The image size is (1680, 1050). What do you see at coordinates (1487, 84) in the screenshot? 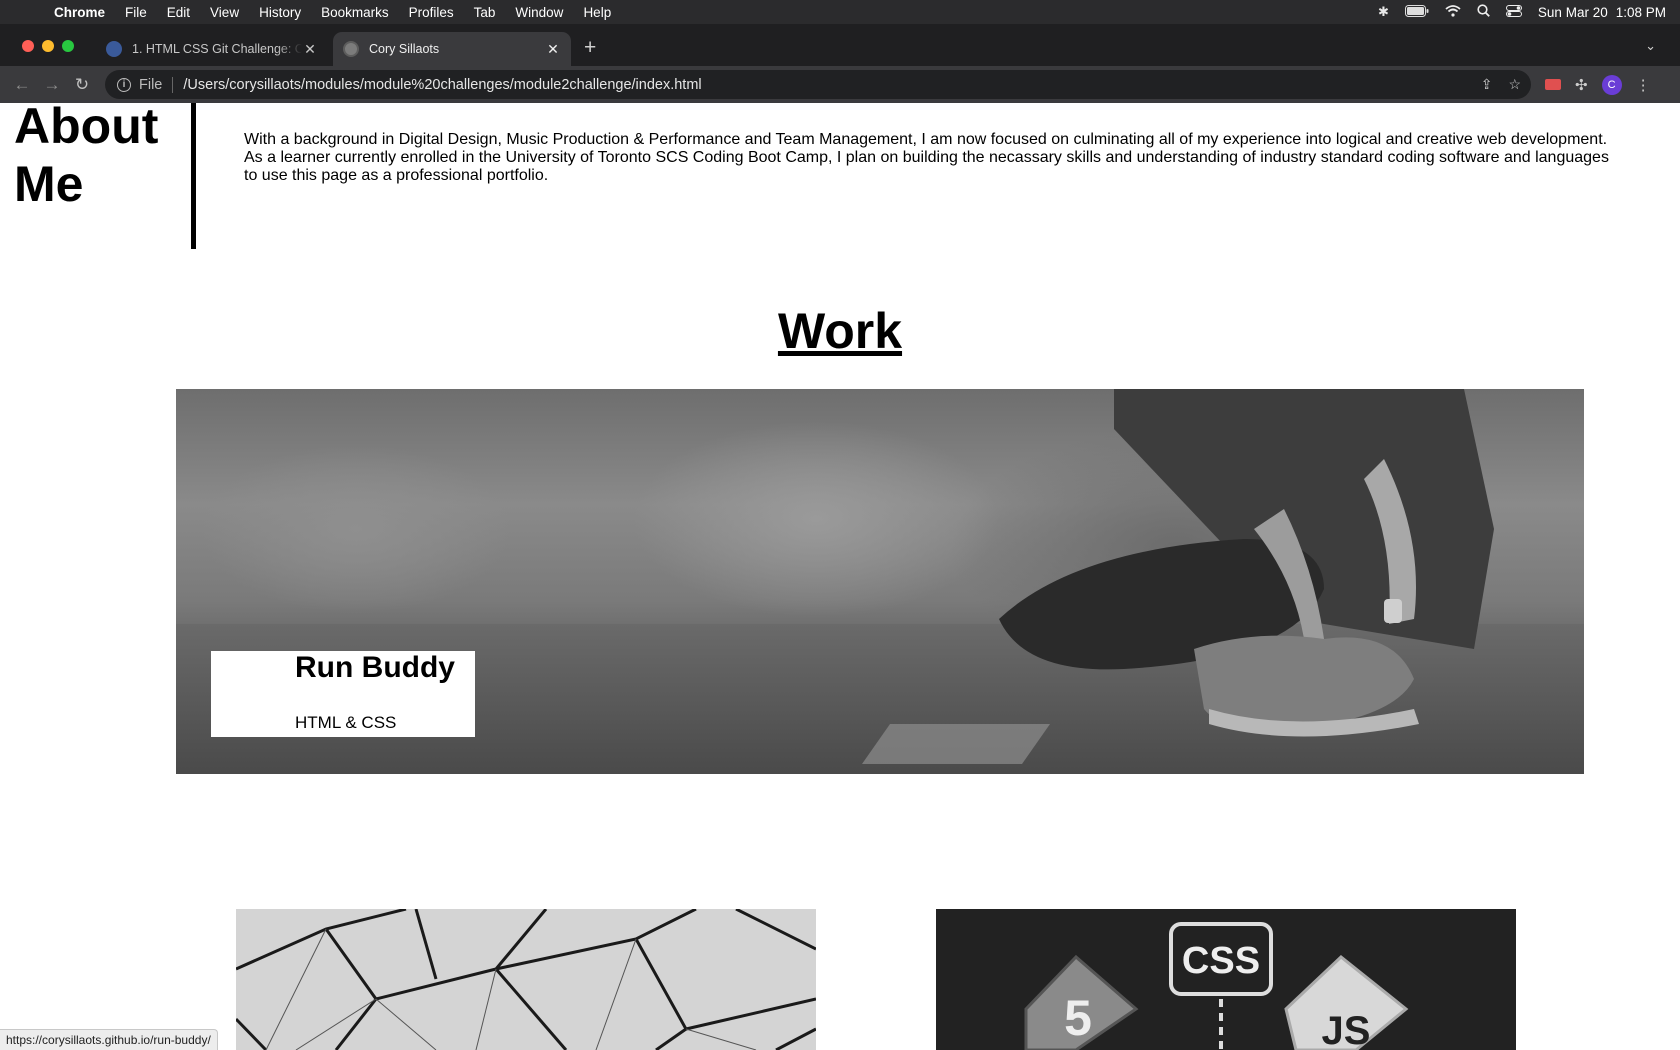
I see `share-icon: ⇪` at bounding box center [1487, 84].